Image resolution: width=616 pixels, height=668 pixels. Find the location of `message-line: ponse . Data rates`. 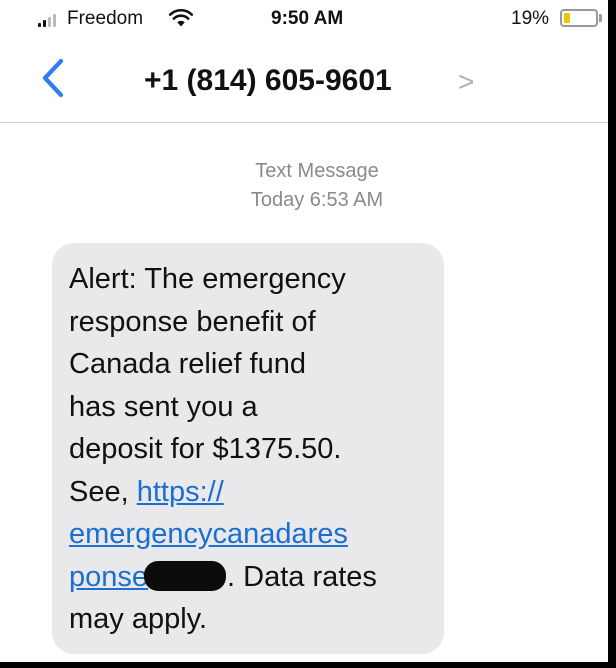

message-line: ponse . Data rates is located at coordinates (250, 577).